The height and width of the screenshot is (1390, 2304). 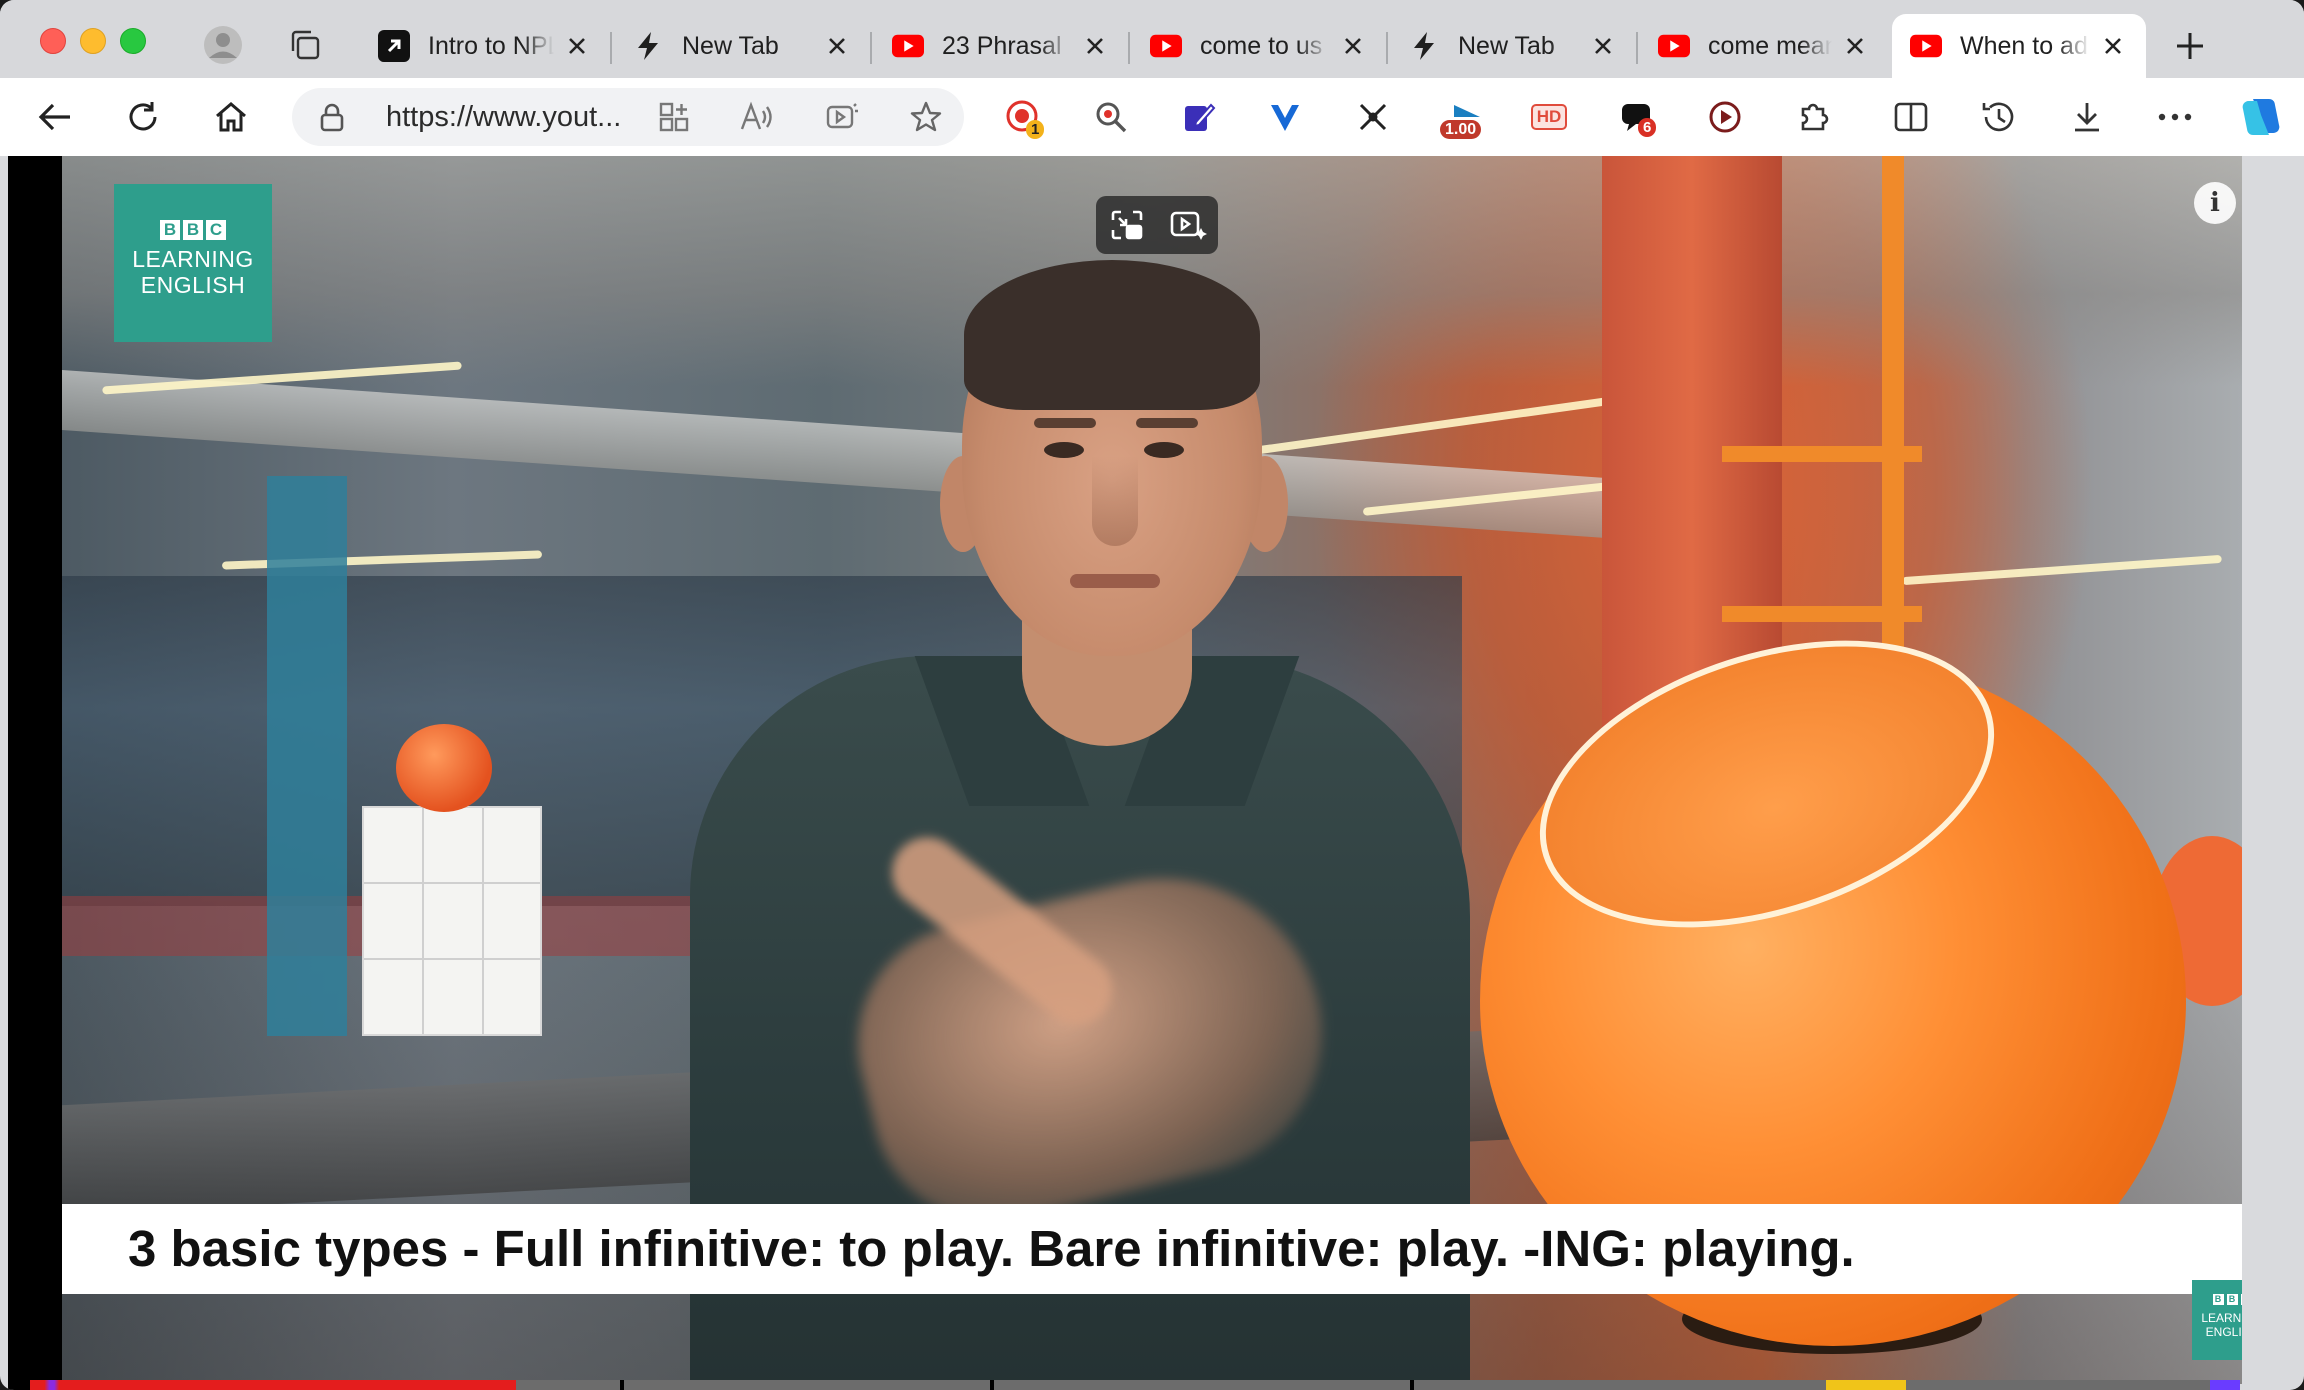 I want to click on back-button, so click(x=55, y=117).